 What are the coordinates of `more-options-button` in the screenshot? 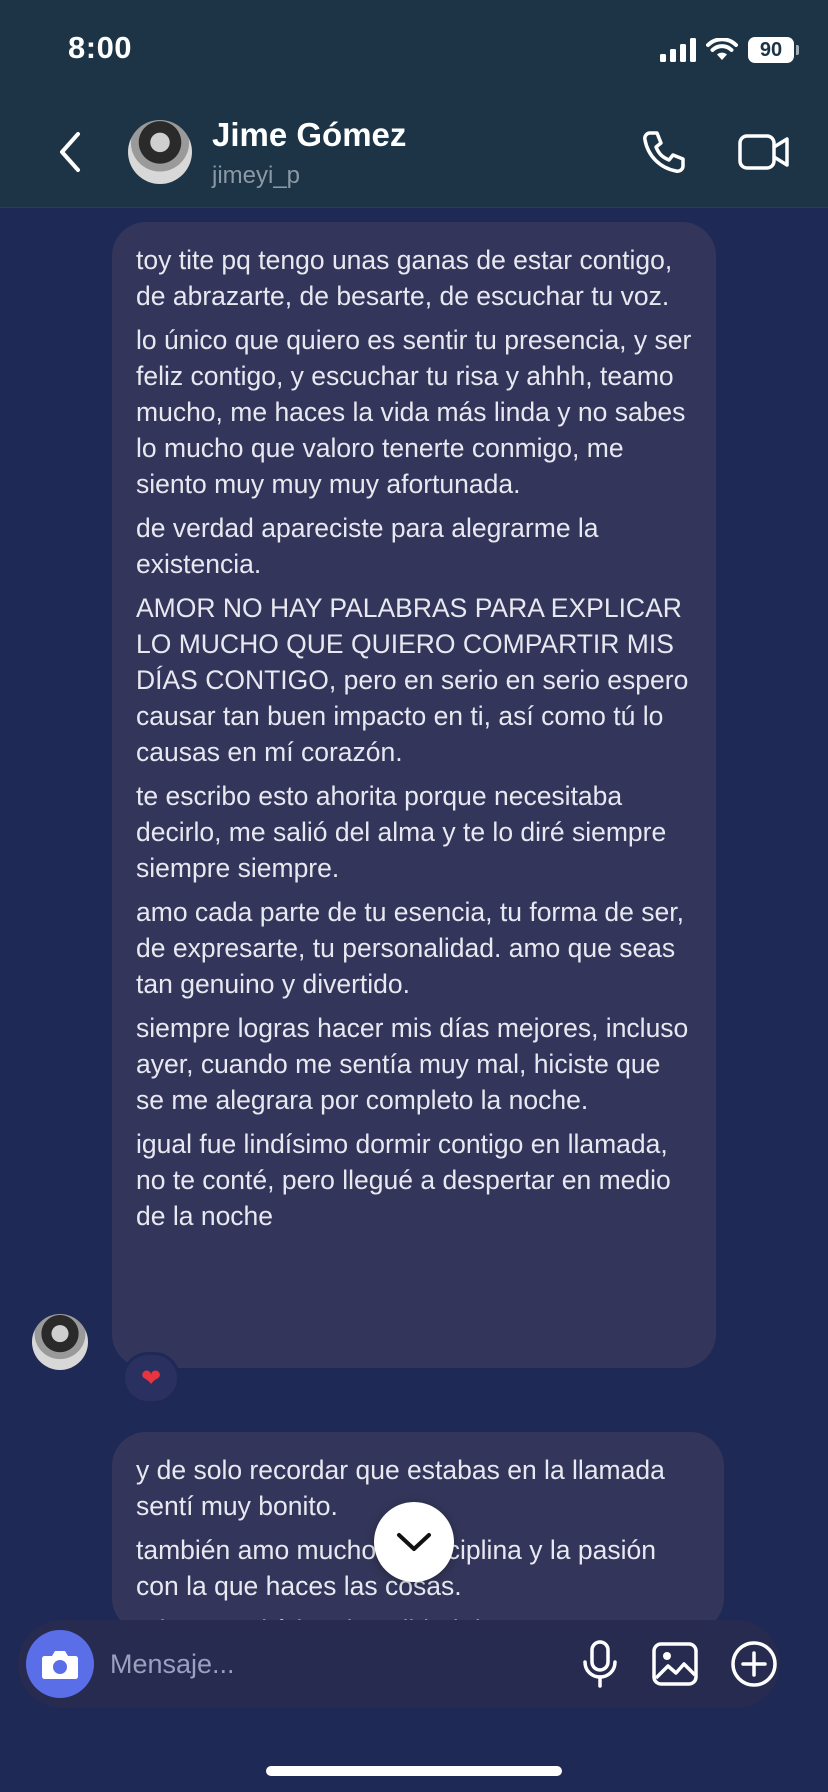 It's located at (754, 1664).